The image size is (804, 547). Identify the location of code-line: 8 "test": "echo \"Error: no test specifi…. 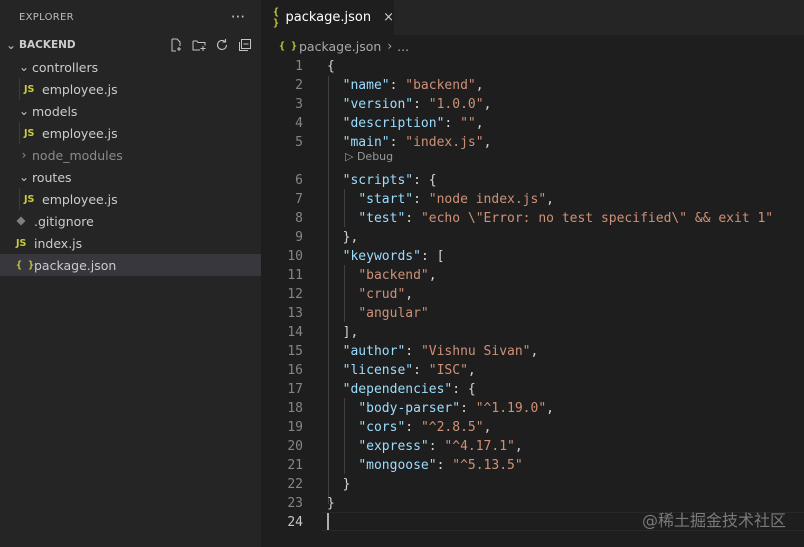
(532, 218).